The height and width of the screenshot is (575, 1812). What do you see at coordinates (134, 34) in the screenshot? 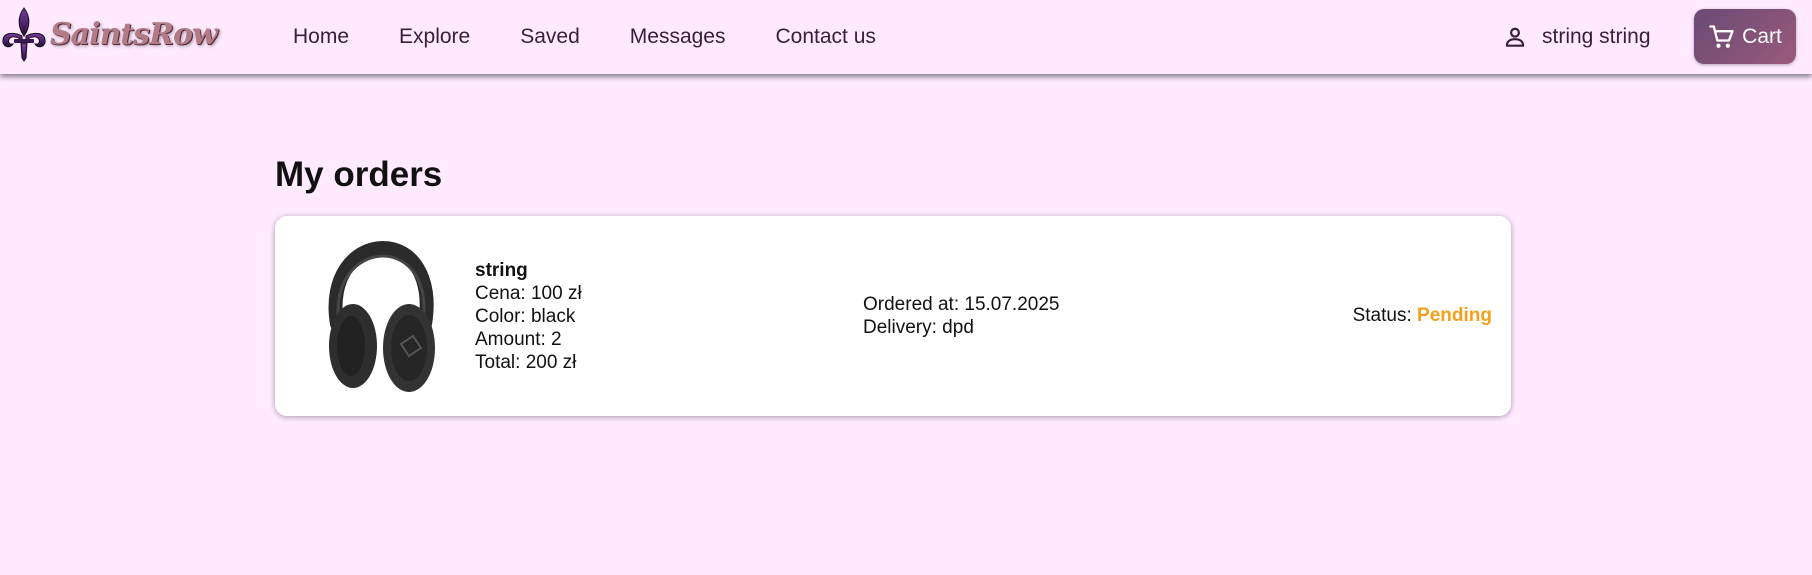
I see `brand-text: SaintsRow` at bounding box center [134, 34].